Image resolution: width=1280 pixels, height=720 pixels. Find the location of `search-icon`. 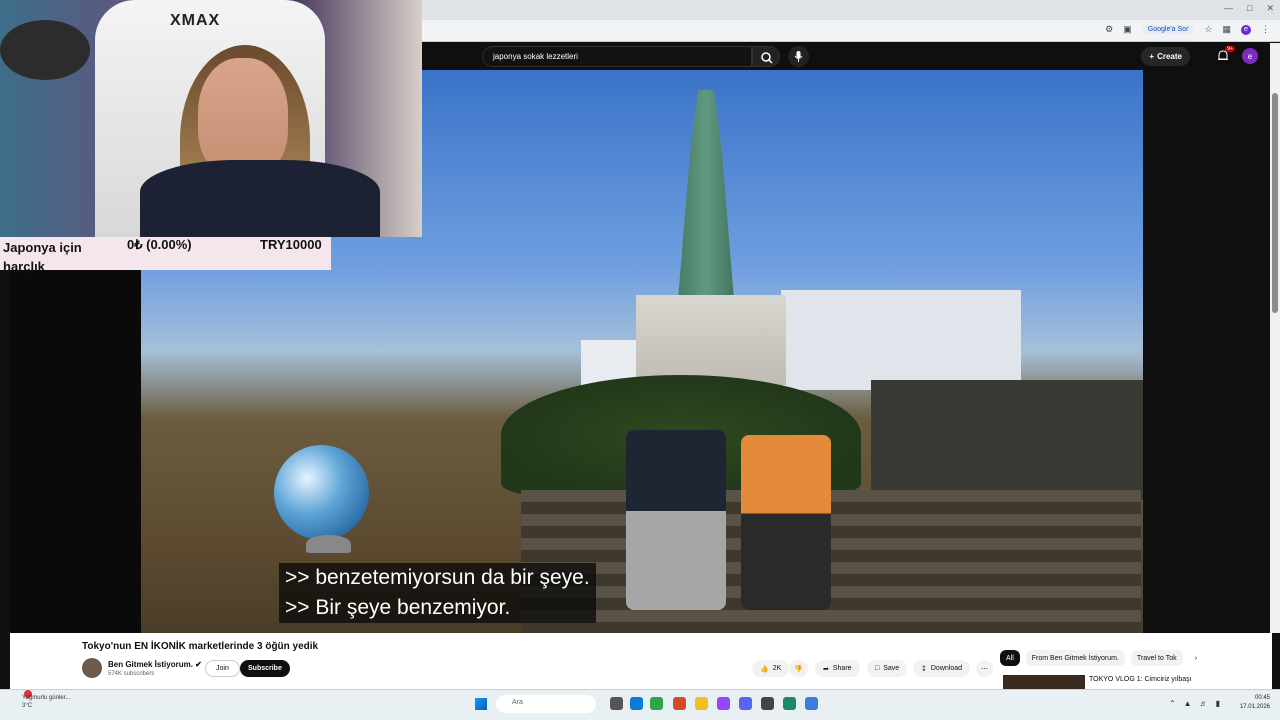

search-icon is located at coordinates (767, 58).